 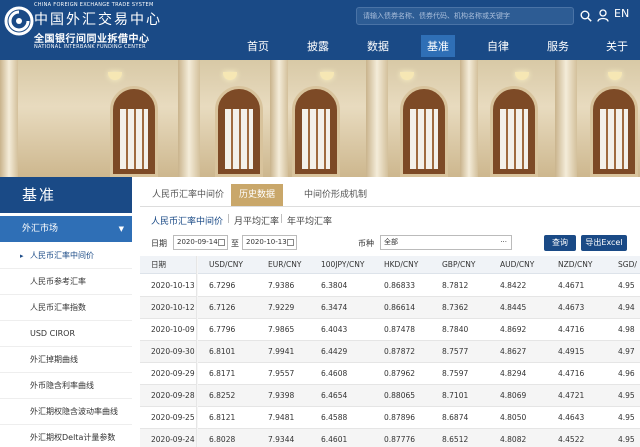 I want to click on table-cell: 6.8252, so click(x=222, y=395).